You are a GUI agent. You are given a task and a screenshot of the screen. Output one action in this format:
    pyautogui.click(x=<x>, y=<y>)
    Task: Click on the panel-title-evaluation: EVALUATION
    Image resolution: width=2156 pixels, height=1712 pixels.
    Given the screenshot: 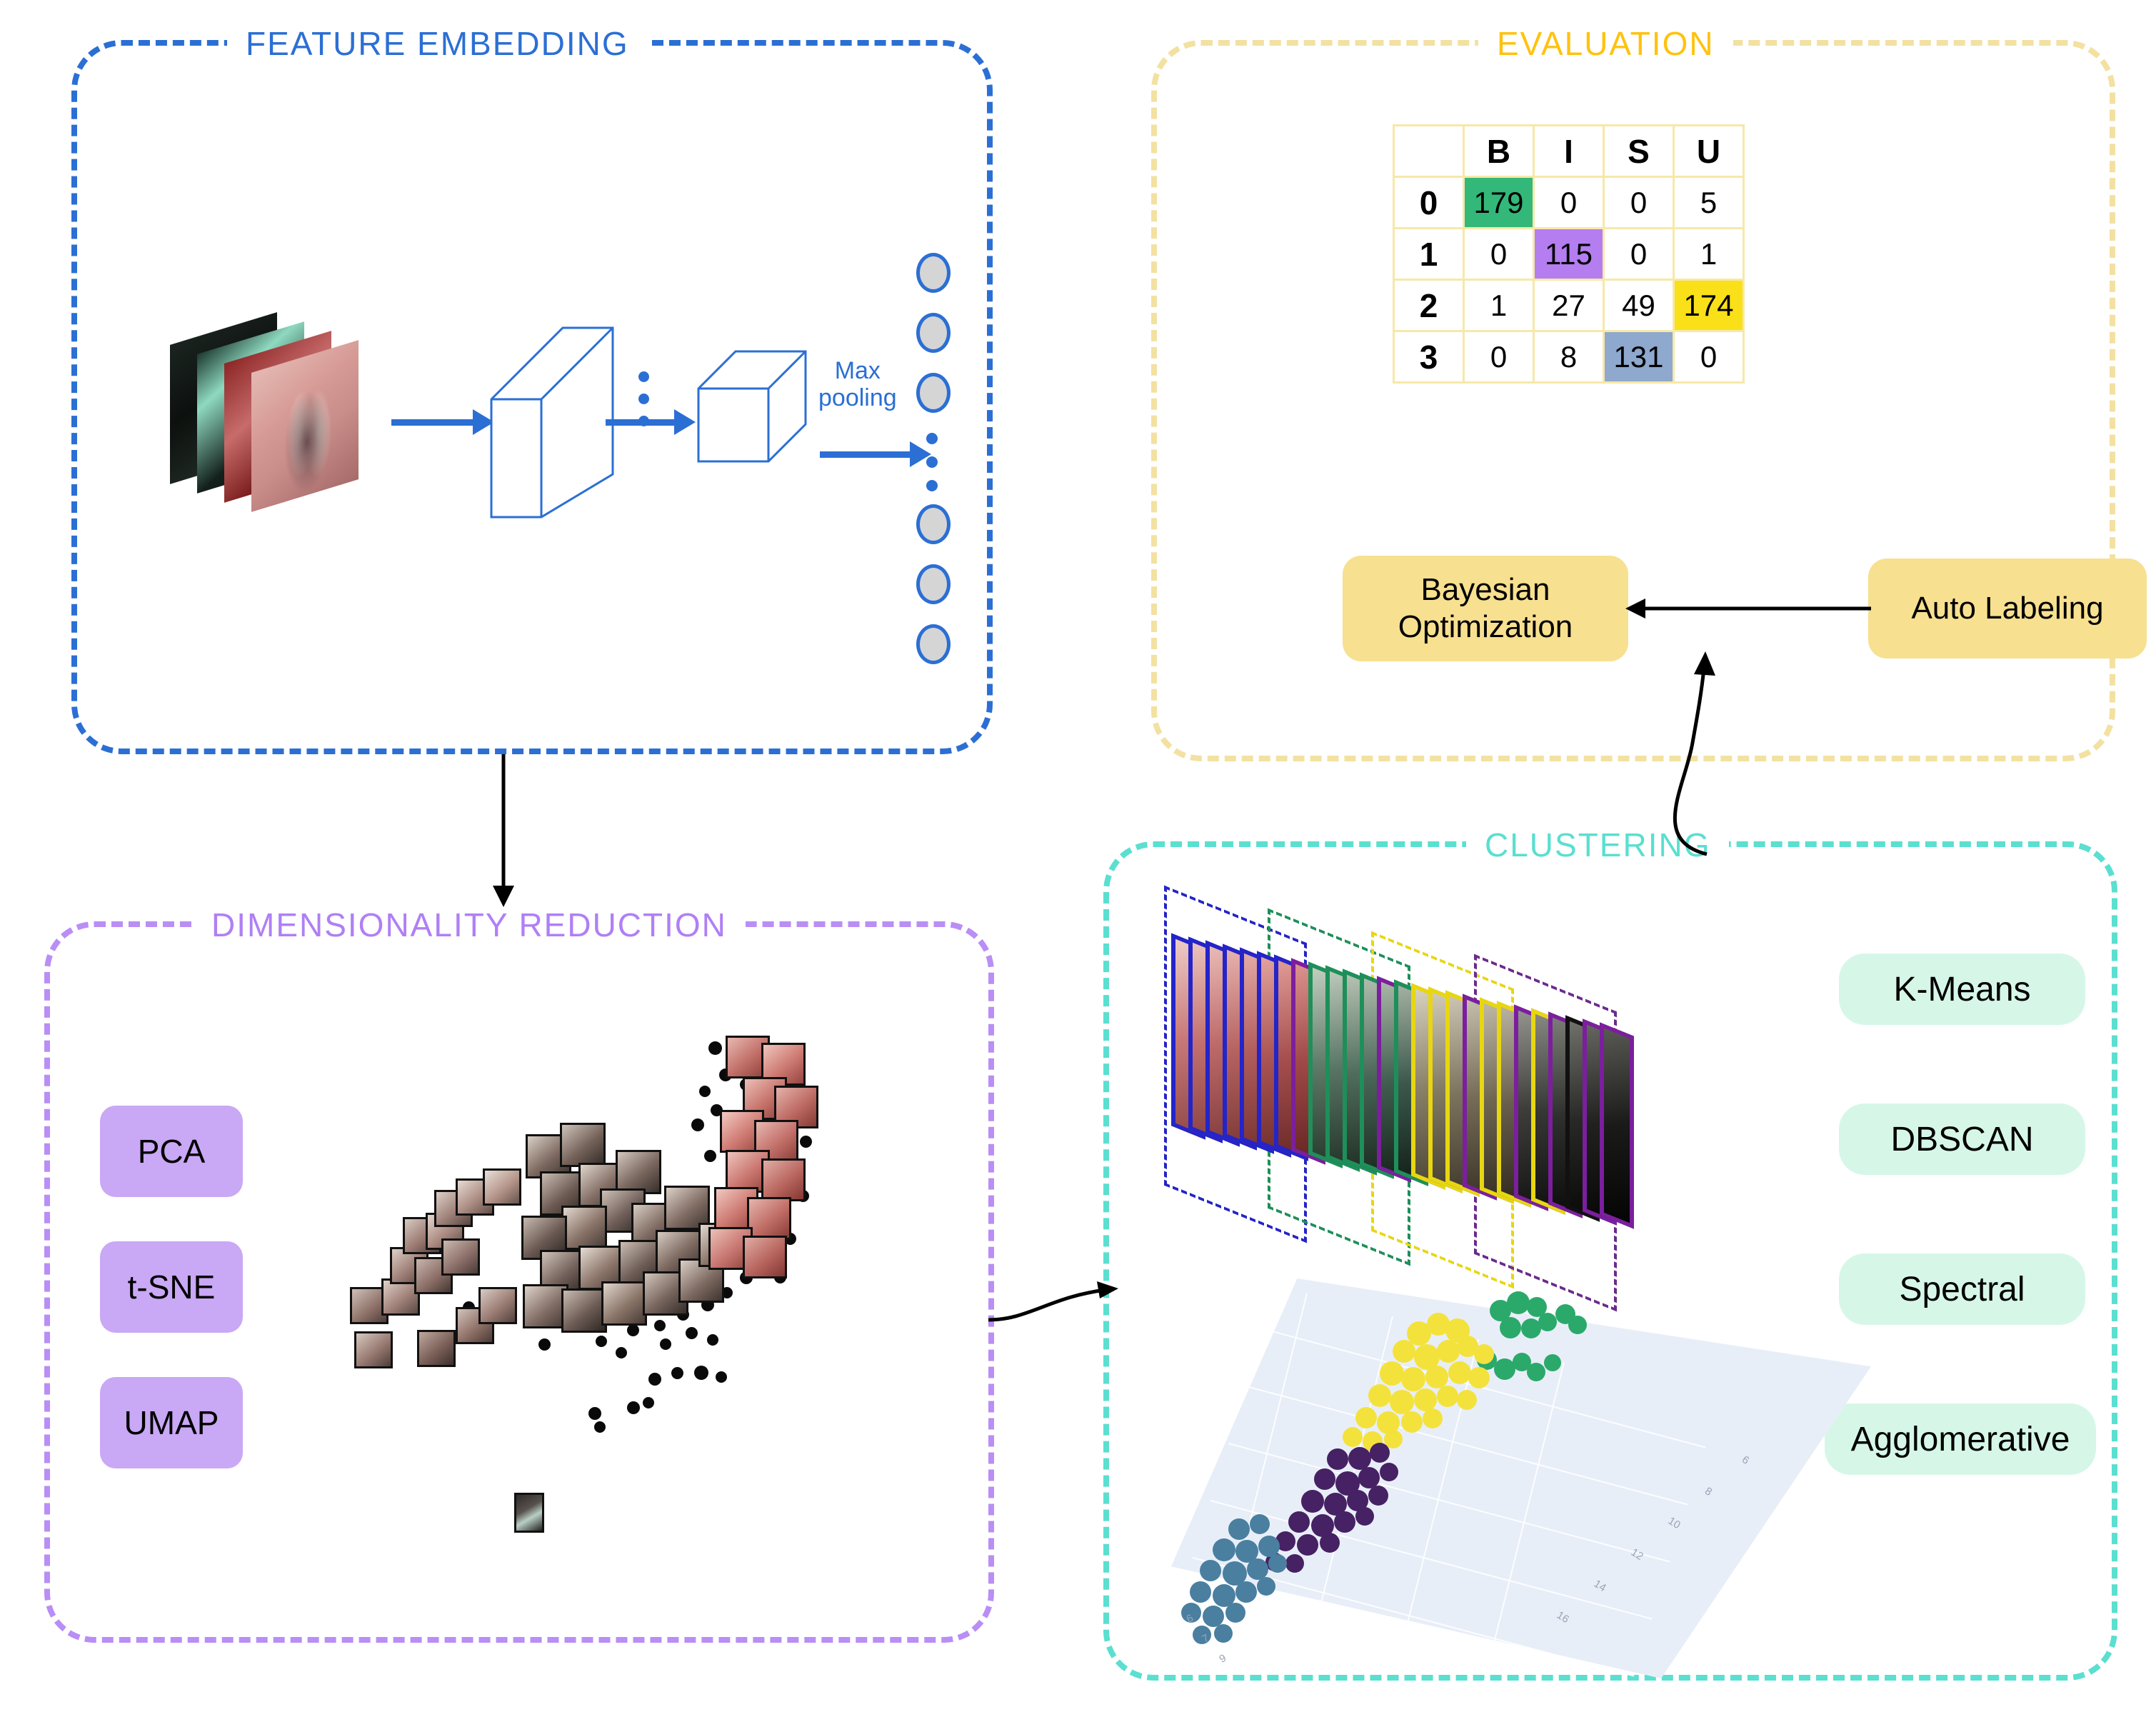 What is the action you would take?
    pyautogui.click(x=1606, y=43)
    